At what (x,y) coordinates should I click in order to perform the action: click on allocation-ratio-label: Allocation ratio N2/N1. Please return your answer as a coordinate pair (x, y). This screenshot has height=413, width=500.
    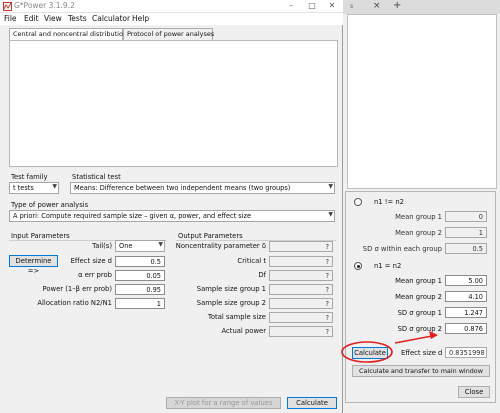
    Looking at the image, I should click on (74, 303).